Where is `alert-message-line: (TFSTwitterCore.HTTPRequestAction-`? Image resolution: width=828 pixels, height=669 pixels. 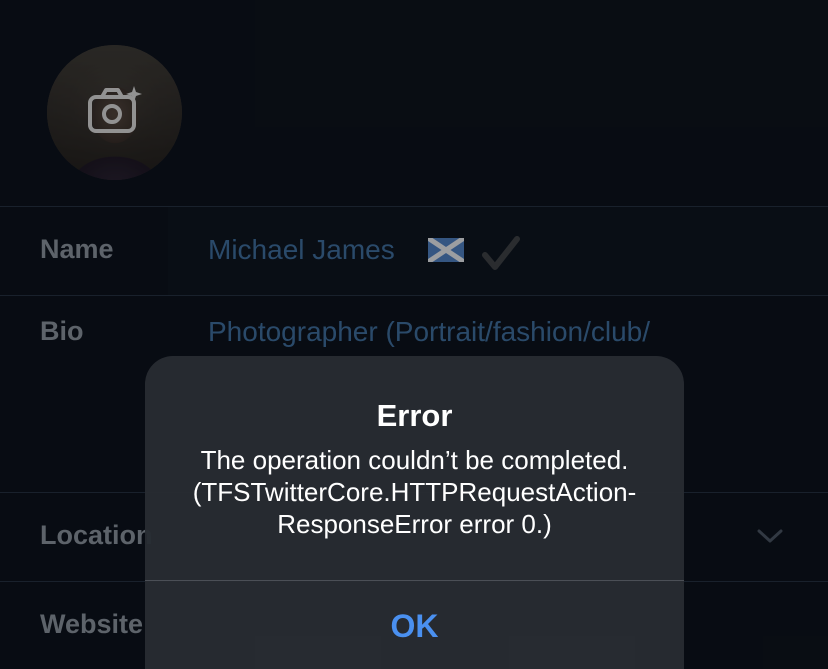 alert-message-line: (TFSTwitterCore.HTTPRequestAction- is located at coordinates (414, 492).